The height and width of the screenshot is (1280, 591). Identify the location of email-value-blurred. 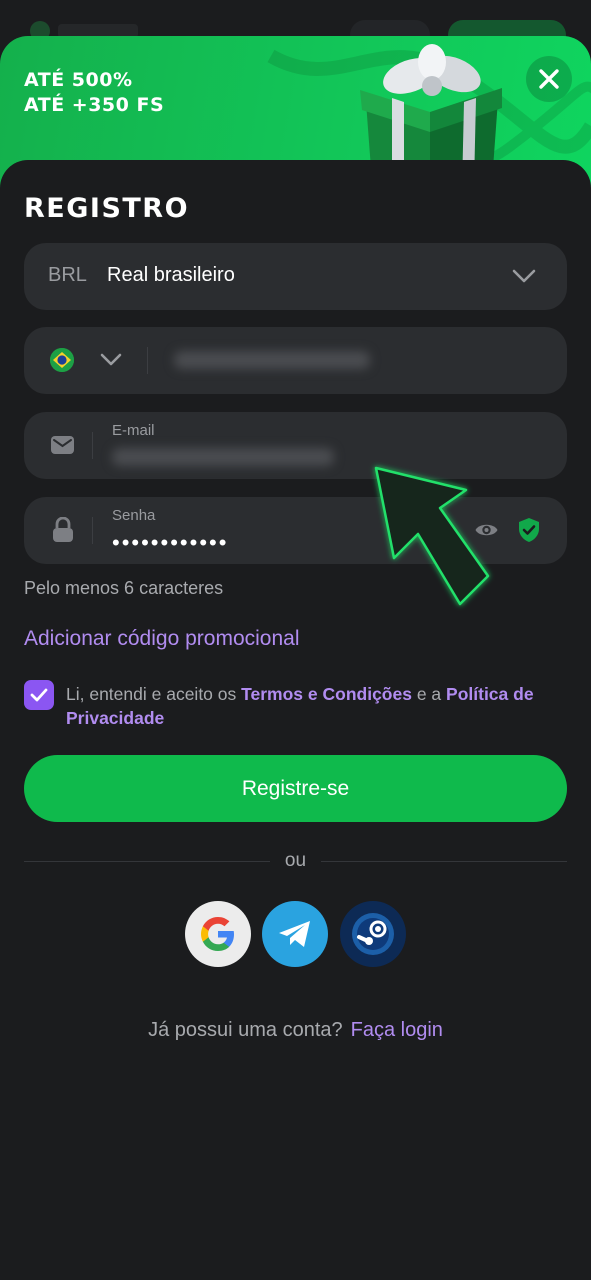
(223, 457).